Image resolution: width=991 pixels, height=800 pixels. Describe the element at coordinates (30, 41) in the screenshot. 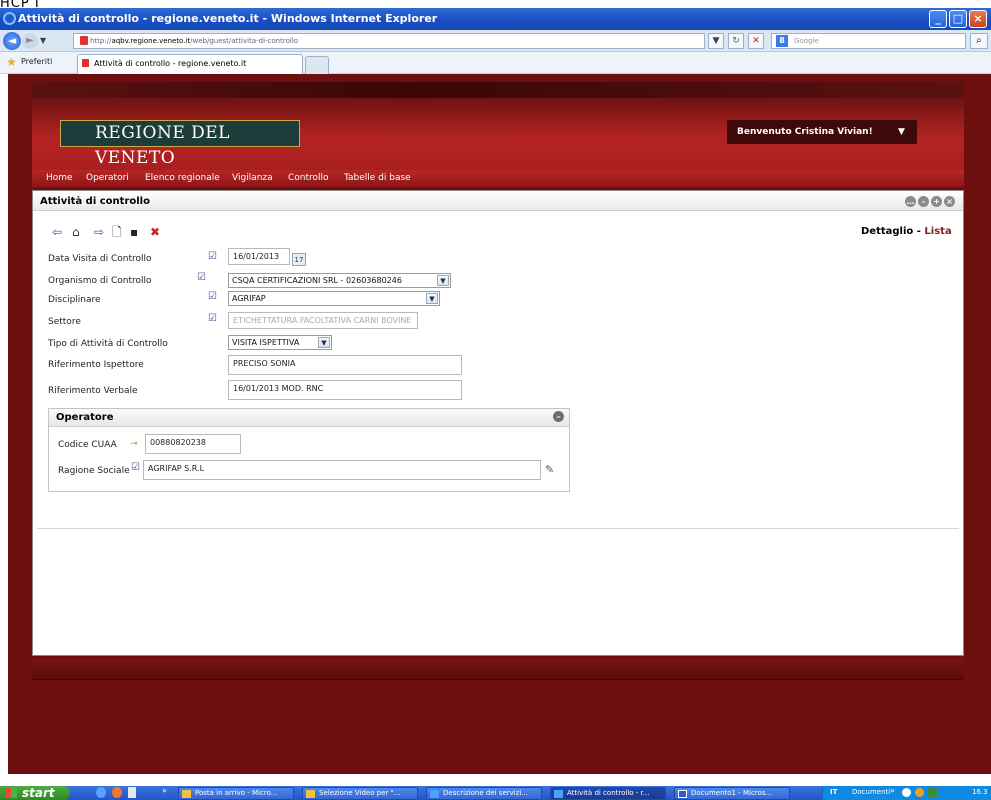

I see `forward-button: ►` at that location.